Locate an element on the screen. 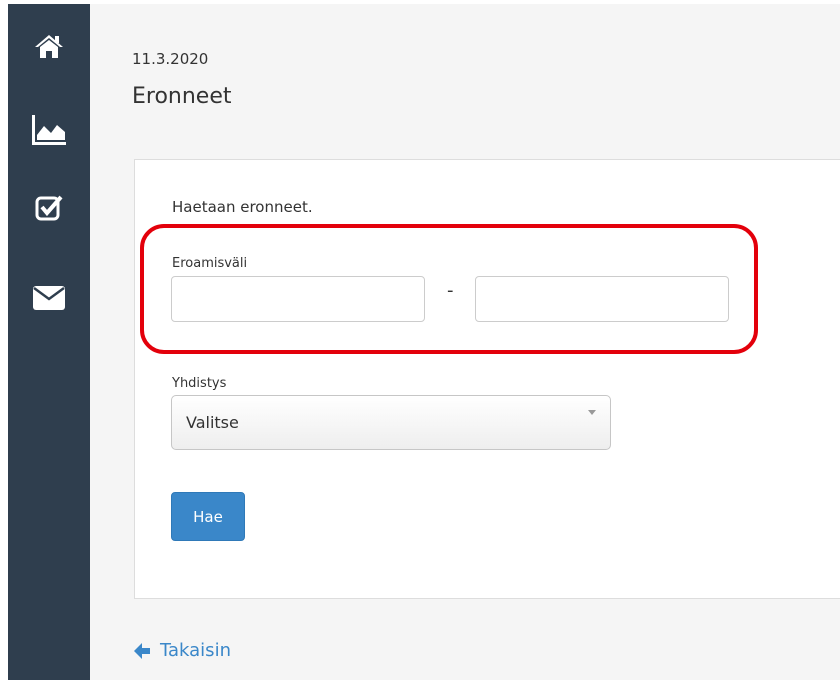  current-date: 11.3.2020 is located at coordinates (170, 59).